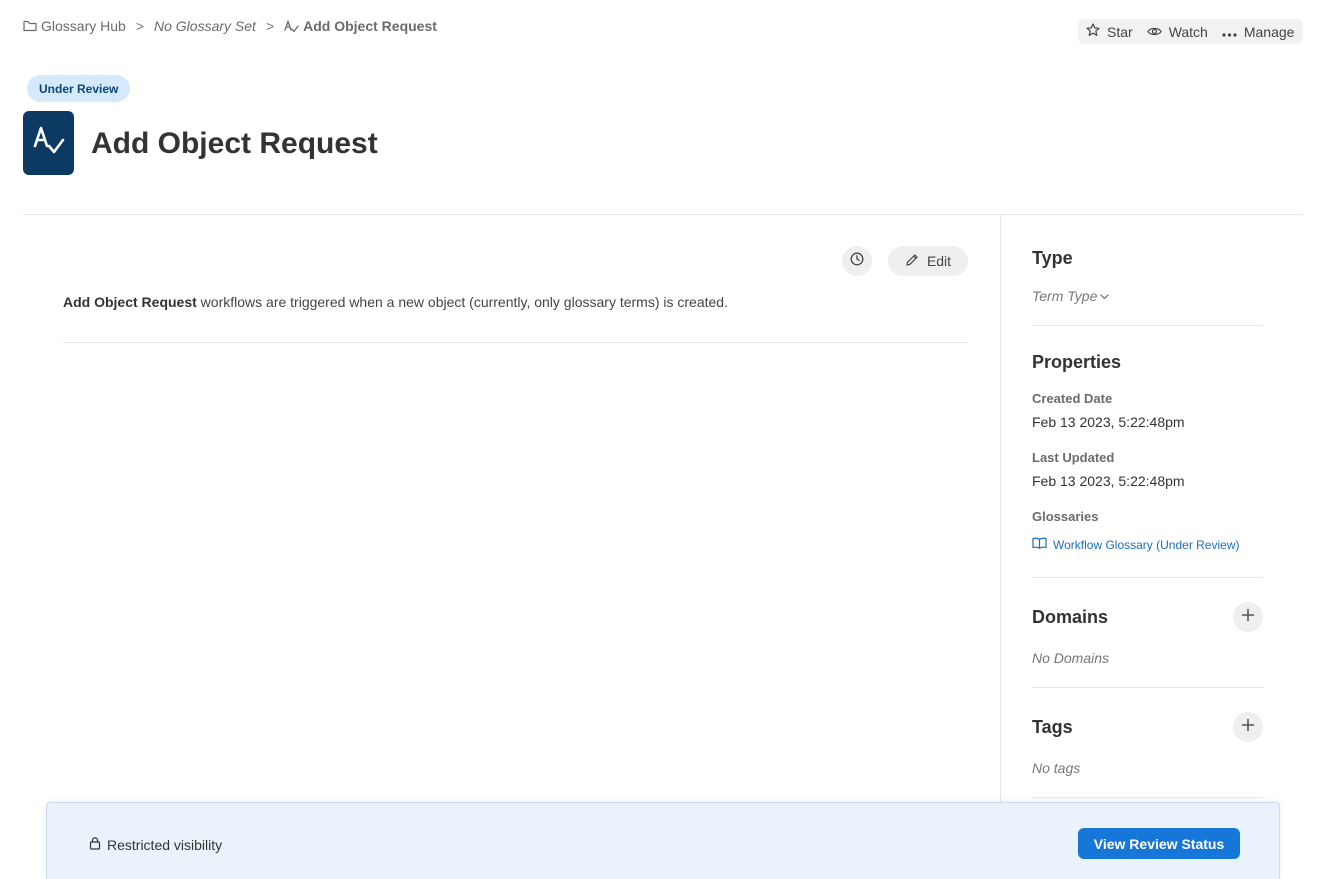 Image resolution: width=1326 pixels, height=879 pixels. Describe the element at coordinates (1159, 843) in the screenshot. I see `view-review-status-button: View Review Status` at that location.